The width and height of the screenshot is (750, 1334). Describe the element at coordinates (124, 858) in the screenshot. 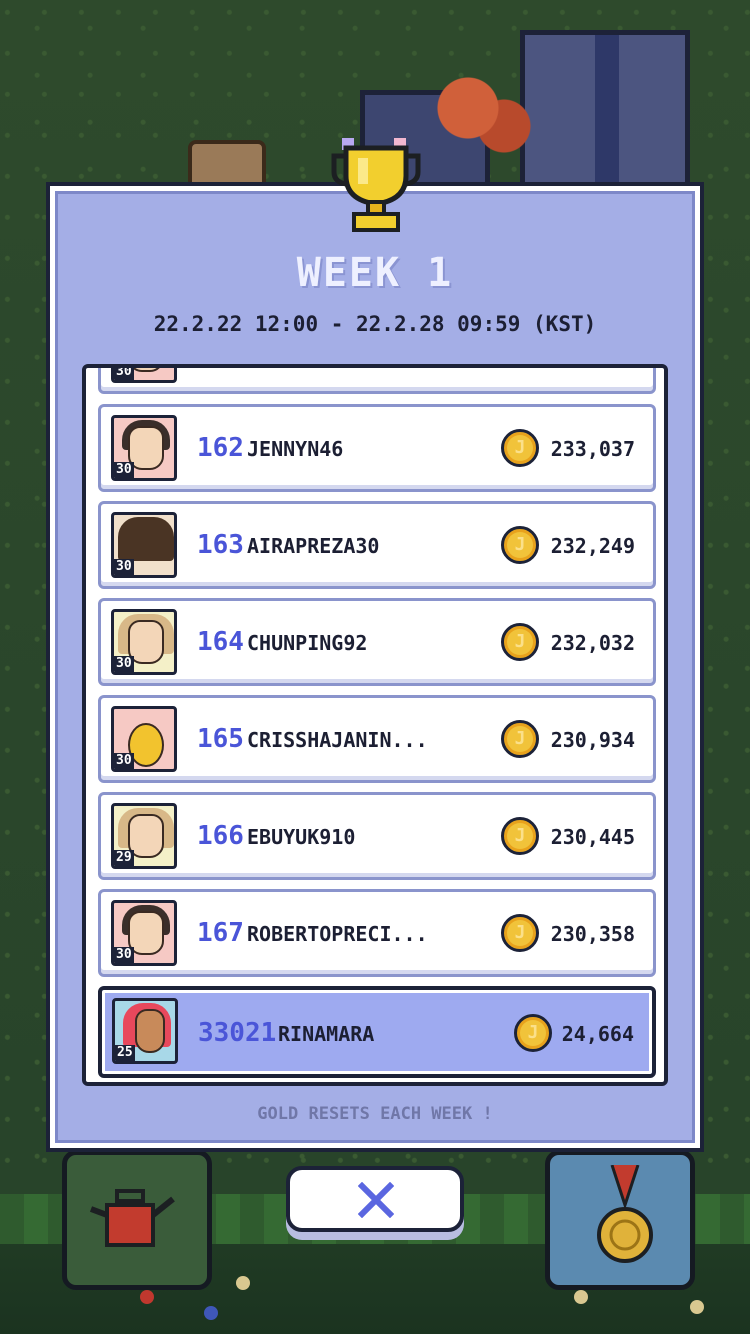

I see `level-badge: 29` at that location.